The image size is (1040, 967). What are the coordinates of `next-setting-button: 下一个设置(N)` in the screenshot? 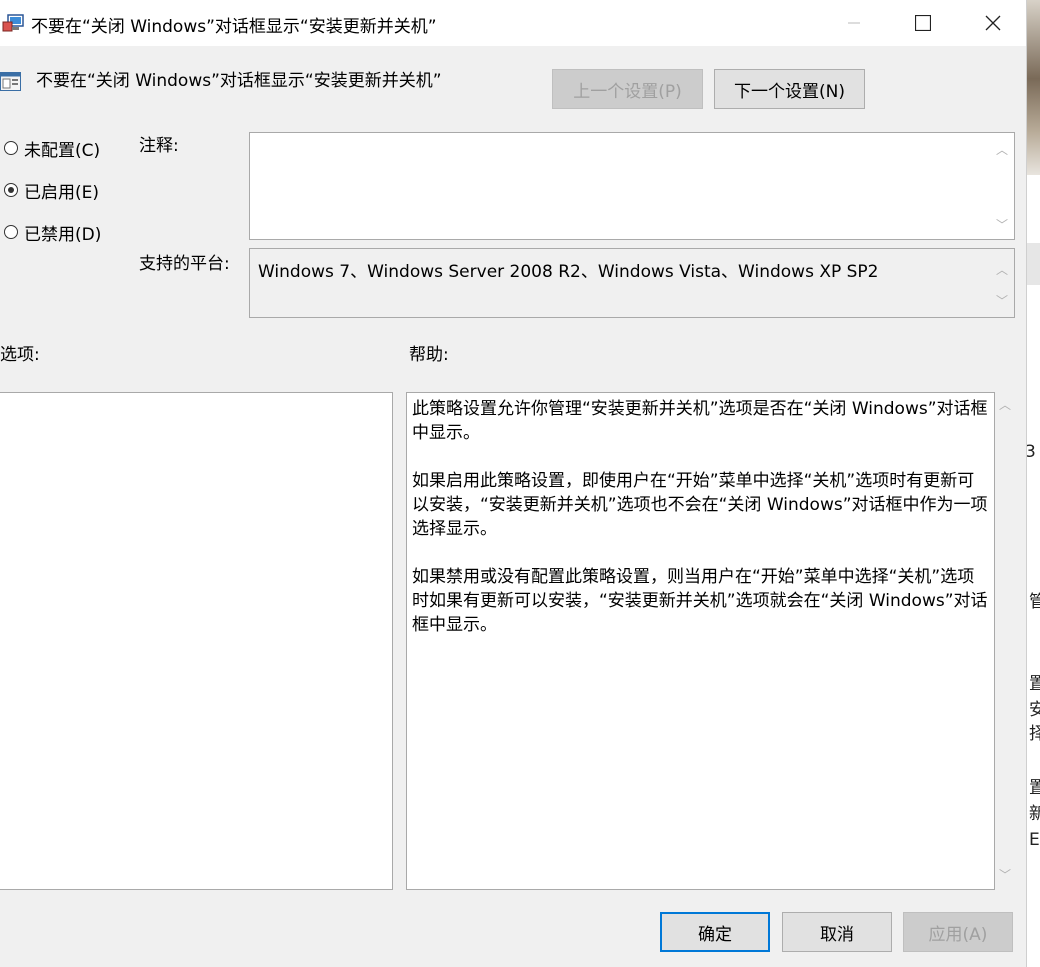 It's located at (789, 89).